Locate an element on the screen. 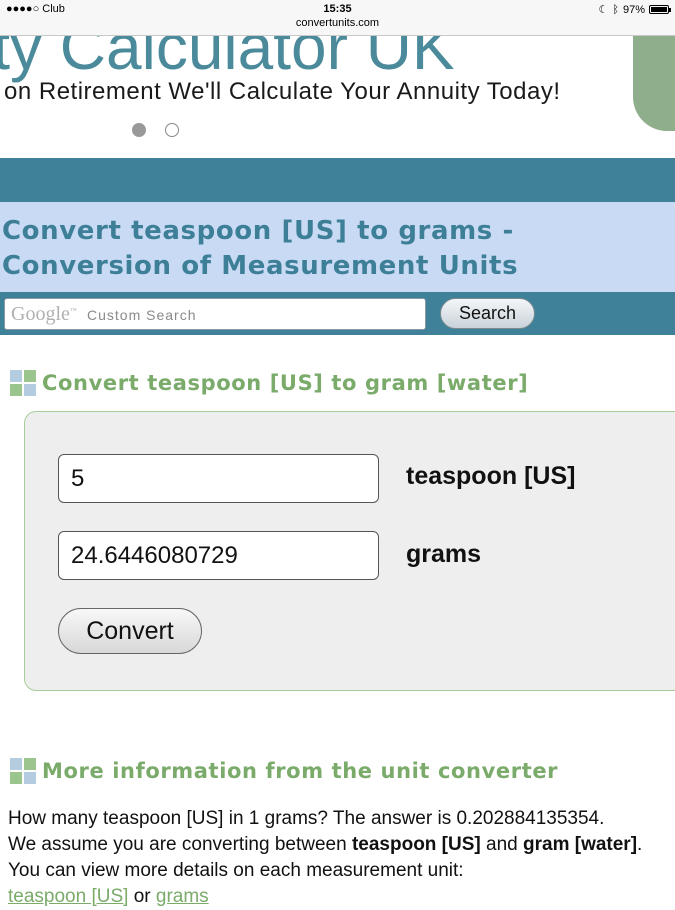 The width and height of the screenshot is (675, 910). bluetooth-icon: ᛒ is located at coordinates (615, 9).